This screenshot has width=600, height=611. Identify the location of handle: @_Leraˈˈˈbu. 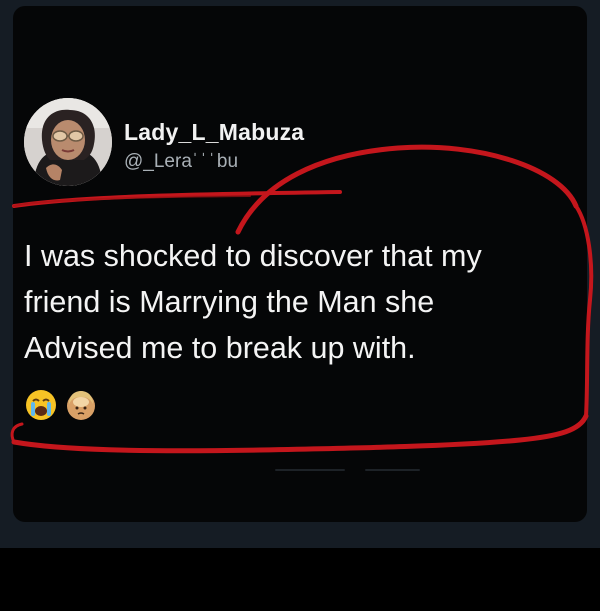
(181, 162).